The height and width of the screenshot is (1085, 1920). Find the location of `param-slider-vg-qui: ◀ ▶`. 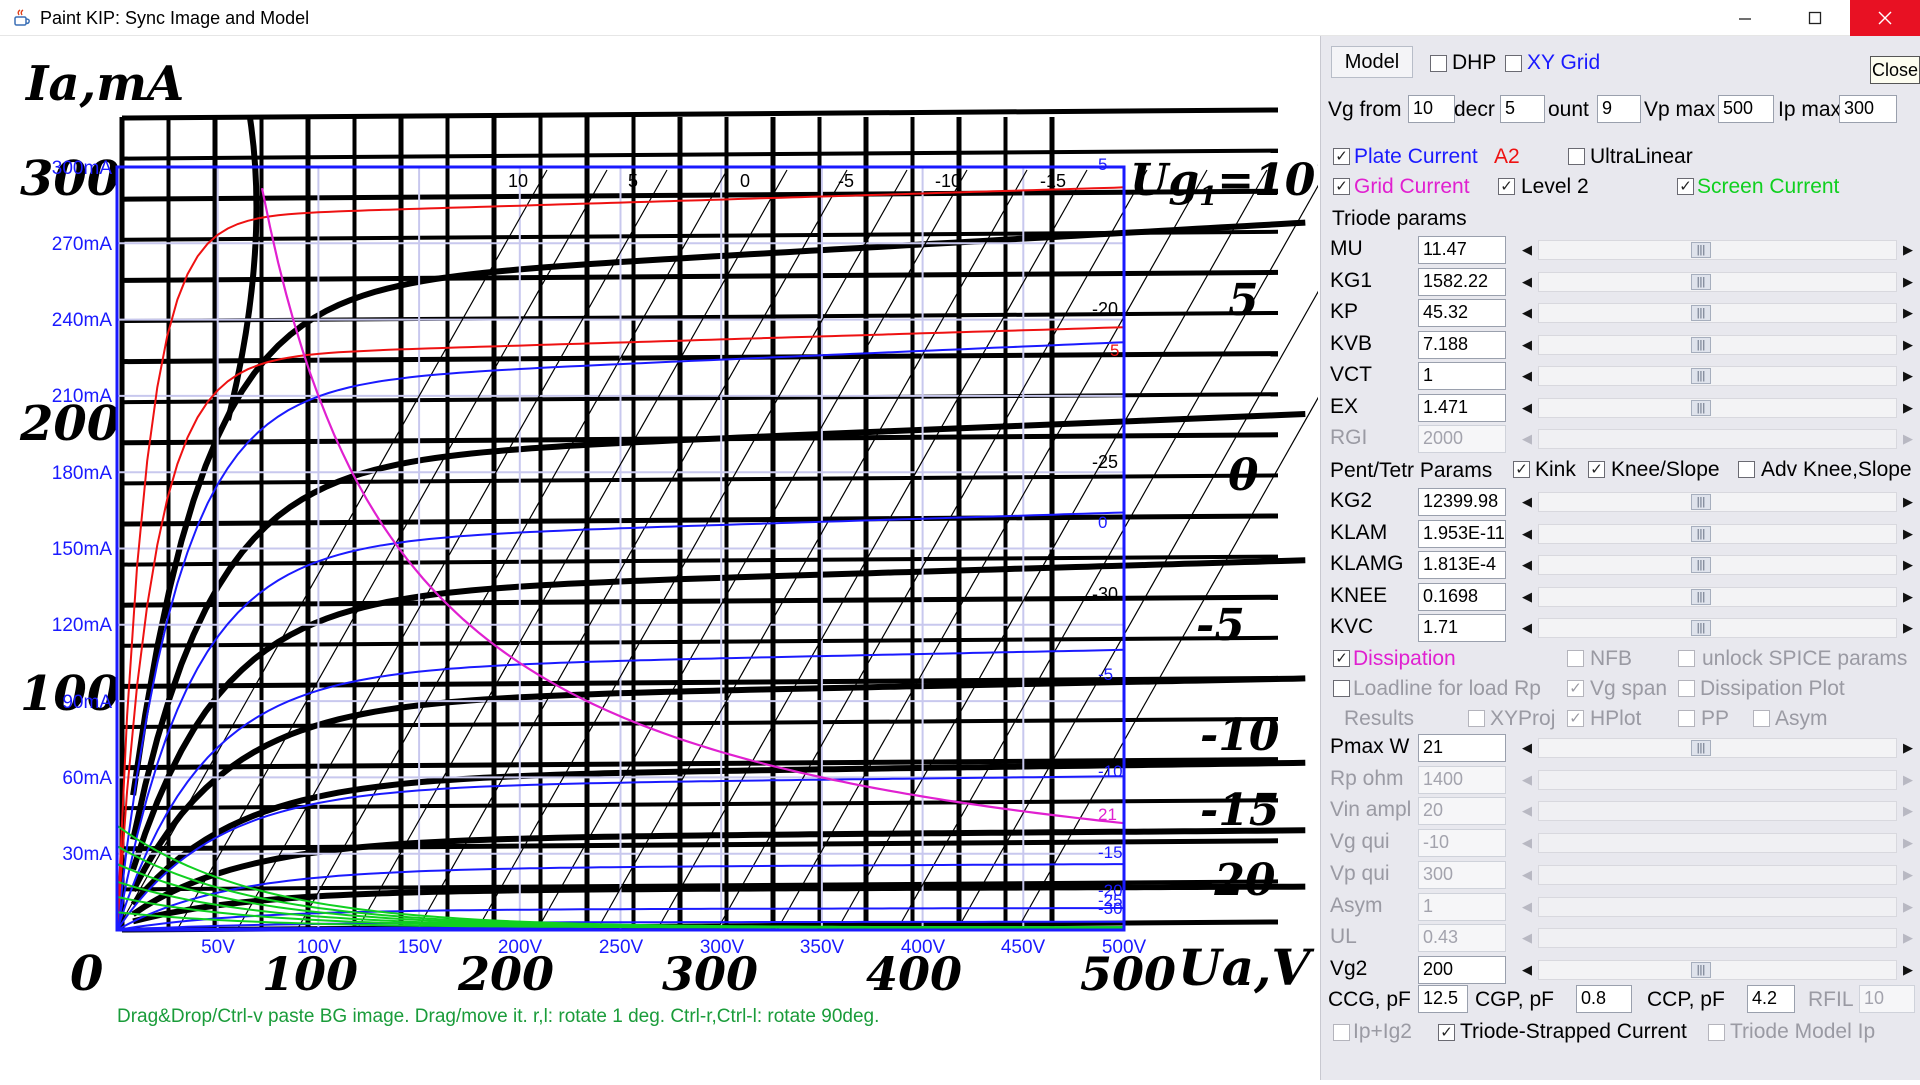

param-slider-vg-qui: ◀ ▶ is located at coordinates (1717, 843).